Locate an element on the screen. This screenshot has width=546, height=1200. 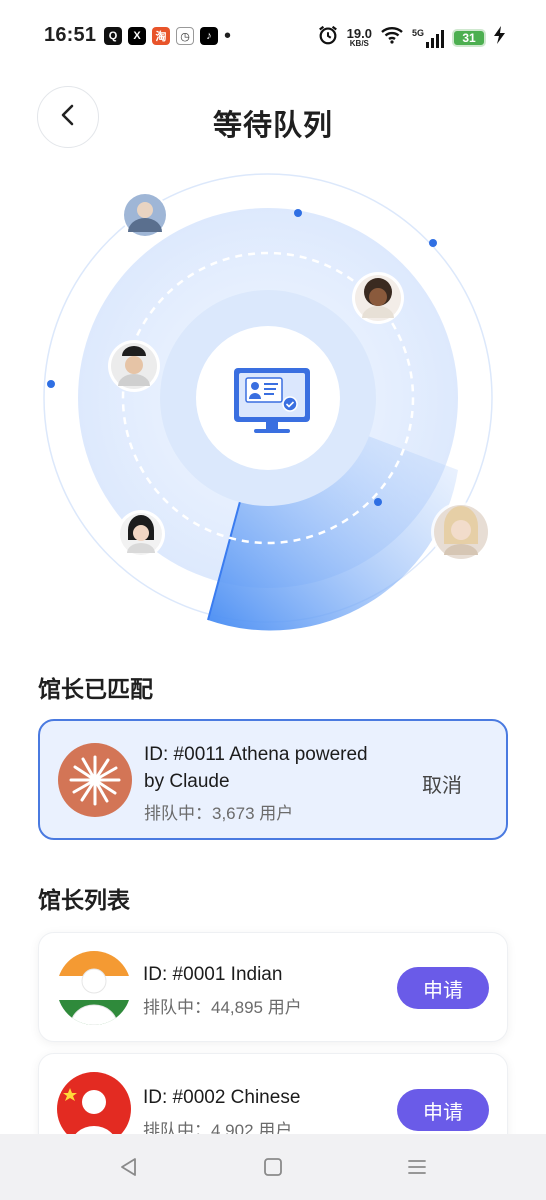
network-type: 5G is located at coordinates (417, 32).